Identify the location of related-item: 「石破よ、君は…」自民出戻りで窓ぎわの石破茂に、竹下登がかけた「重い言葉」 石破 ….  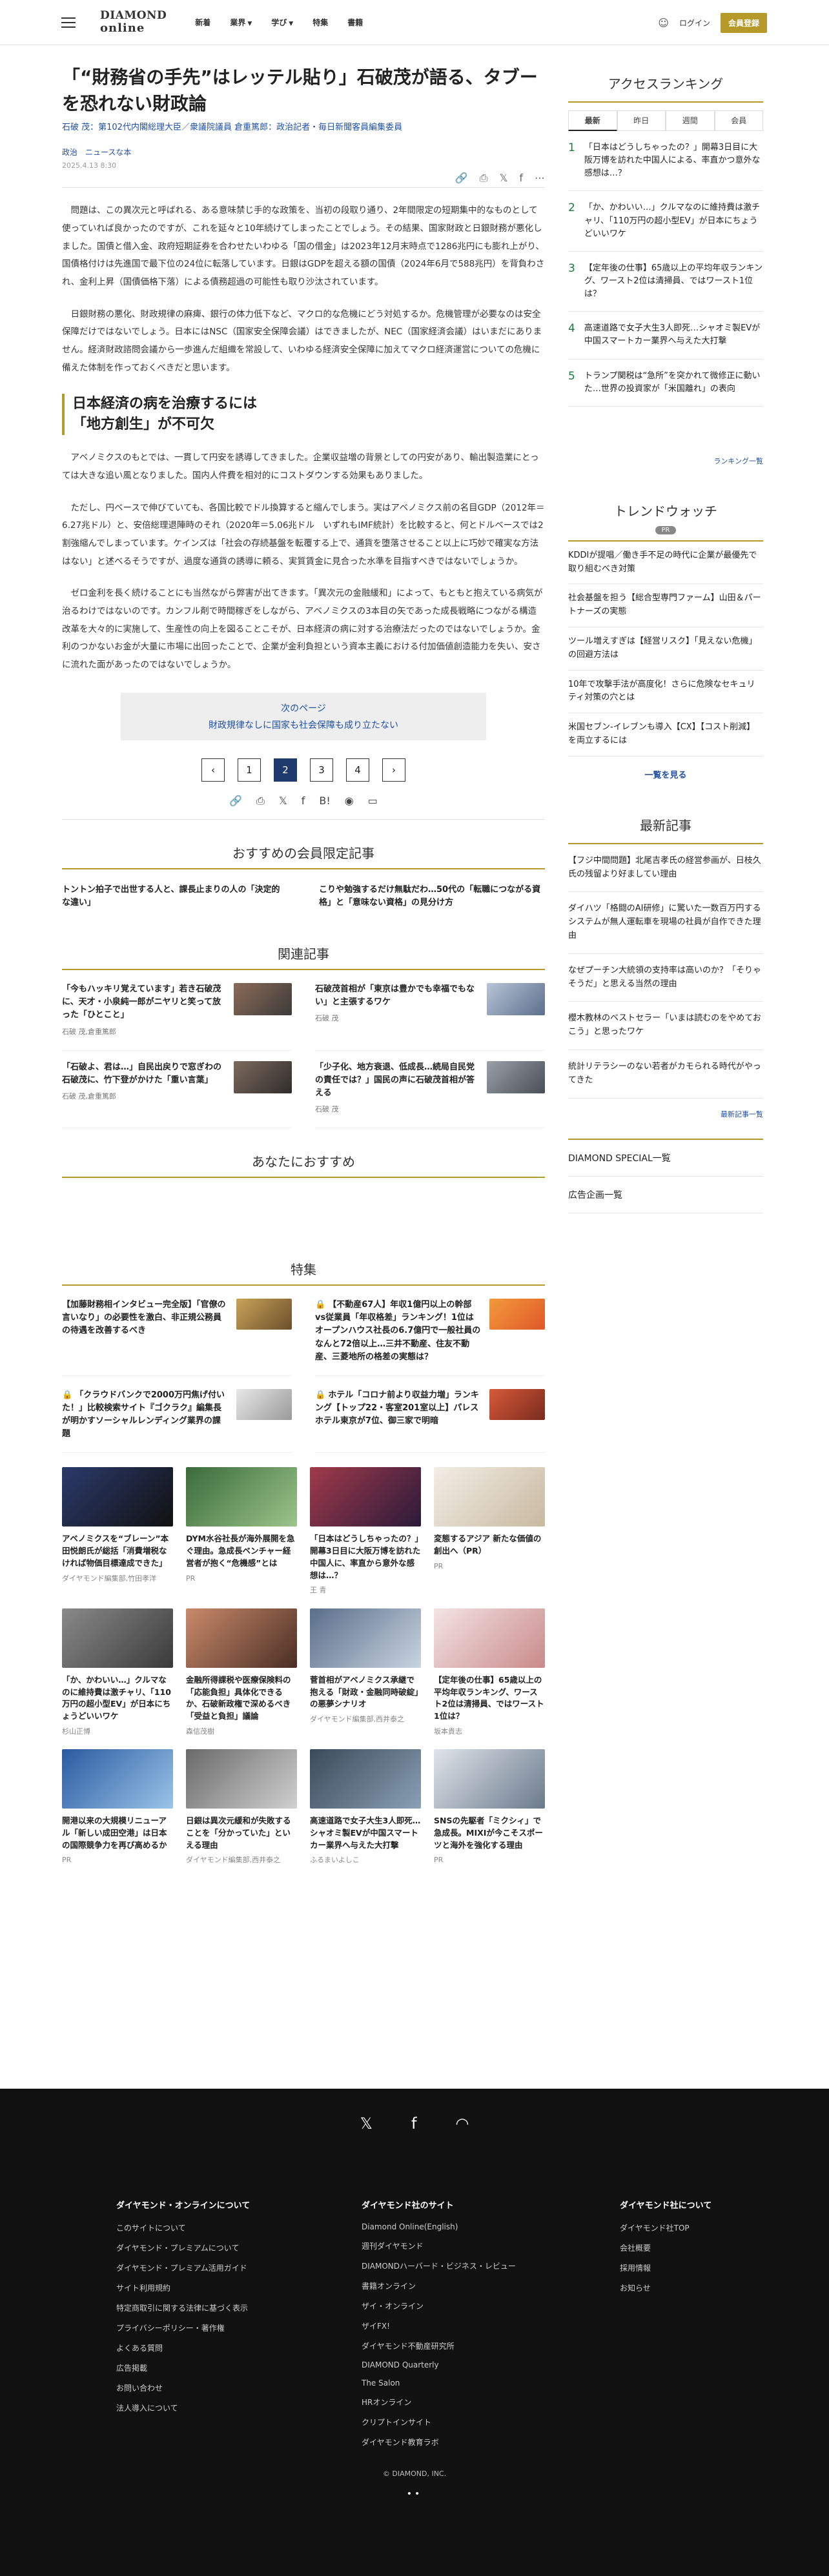
(177, 1094).